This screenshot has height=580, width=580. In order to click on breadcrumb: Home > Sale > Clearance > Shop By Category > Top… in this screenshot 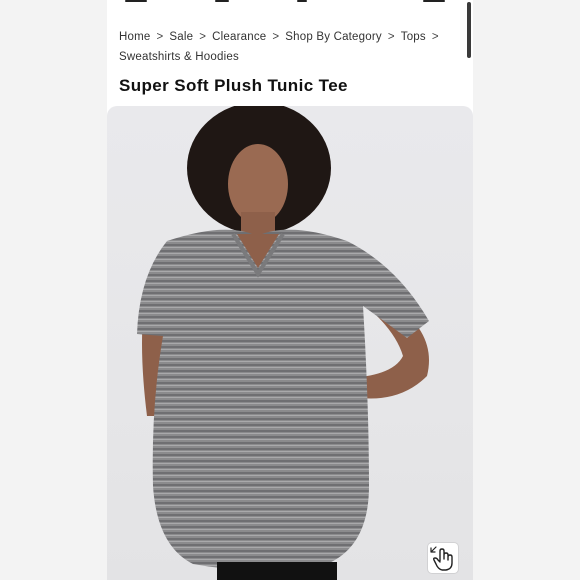, I will do `click(293, 47)`.